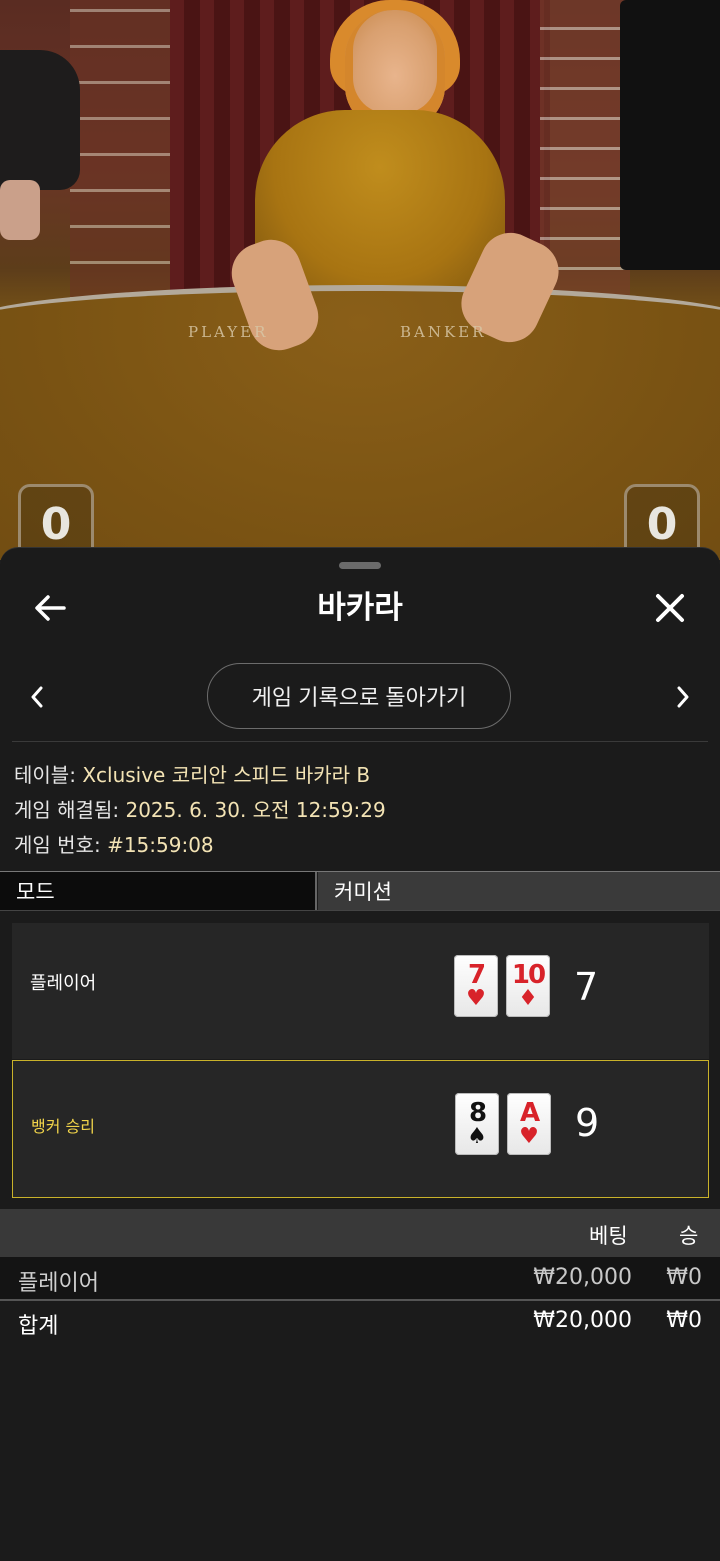 The image size is (720, 1561). I want to click on side-person, so click(40, 120).